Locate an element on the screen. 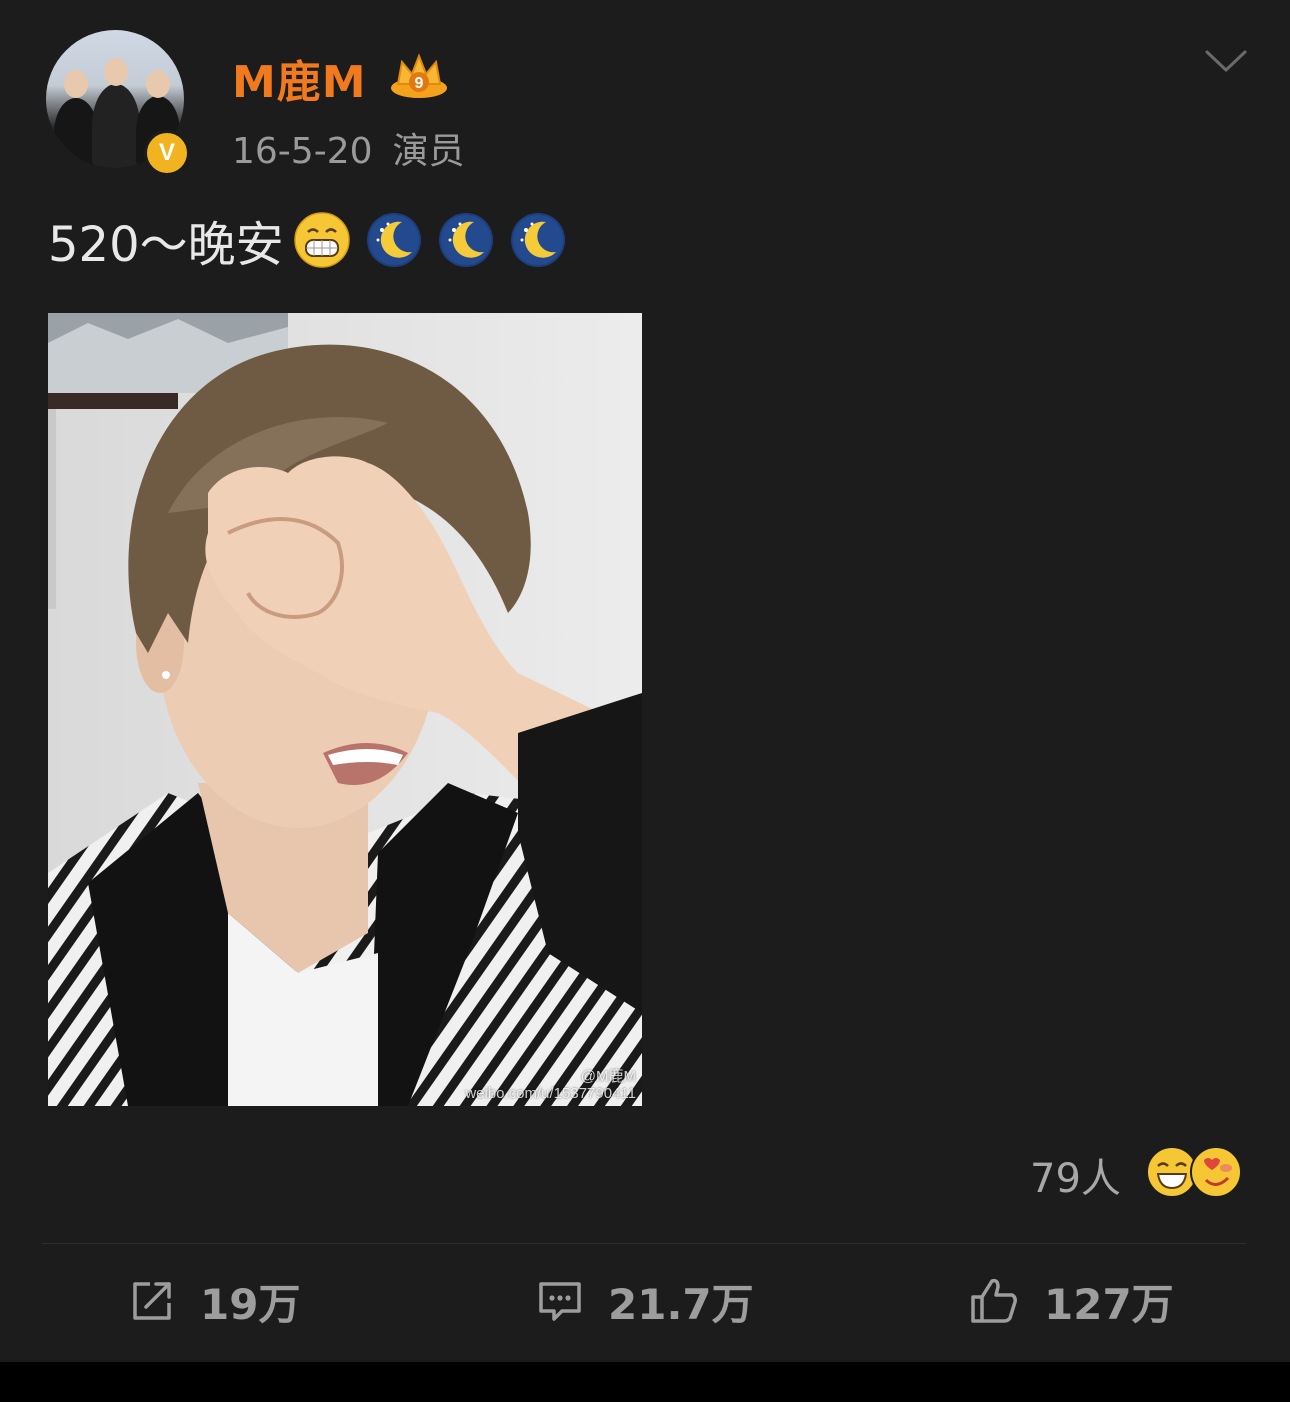 This screenshot has height=1402, width=1290. comment-count: 21.7万 is located at coordinates (681, 1304).